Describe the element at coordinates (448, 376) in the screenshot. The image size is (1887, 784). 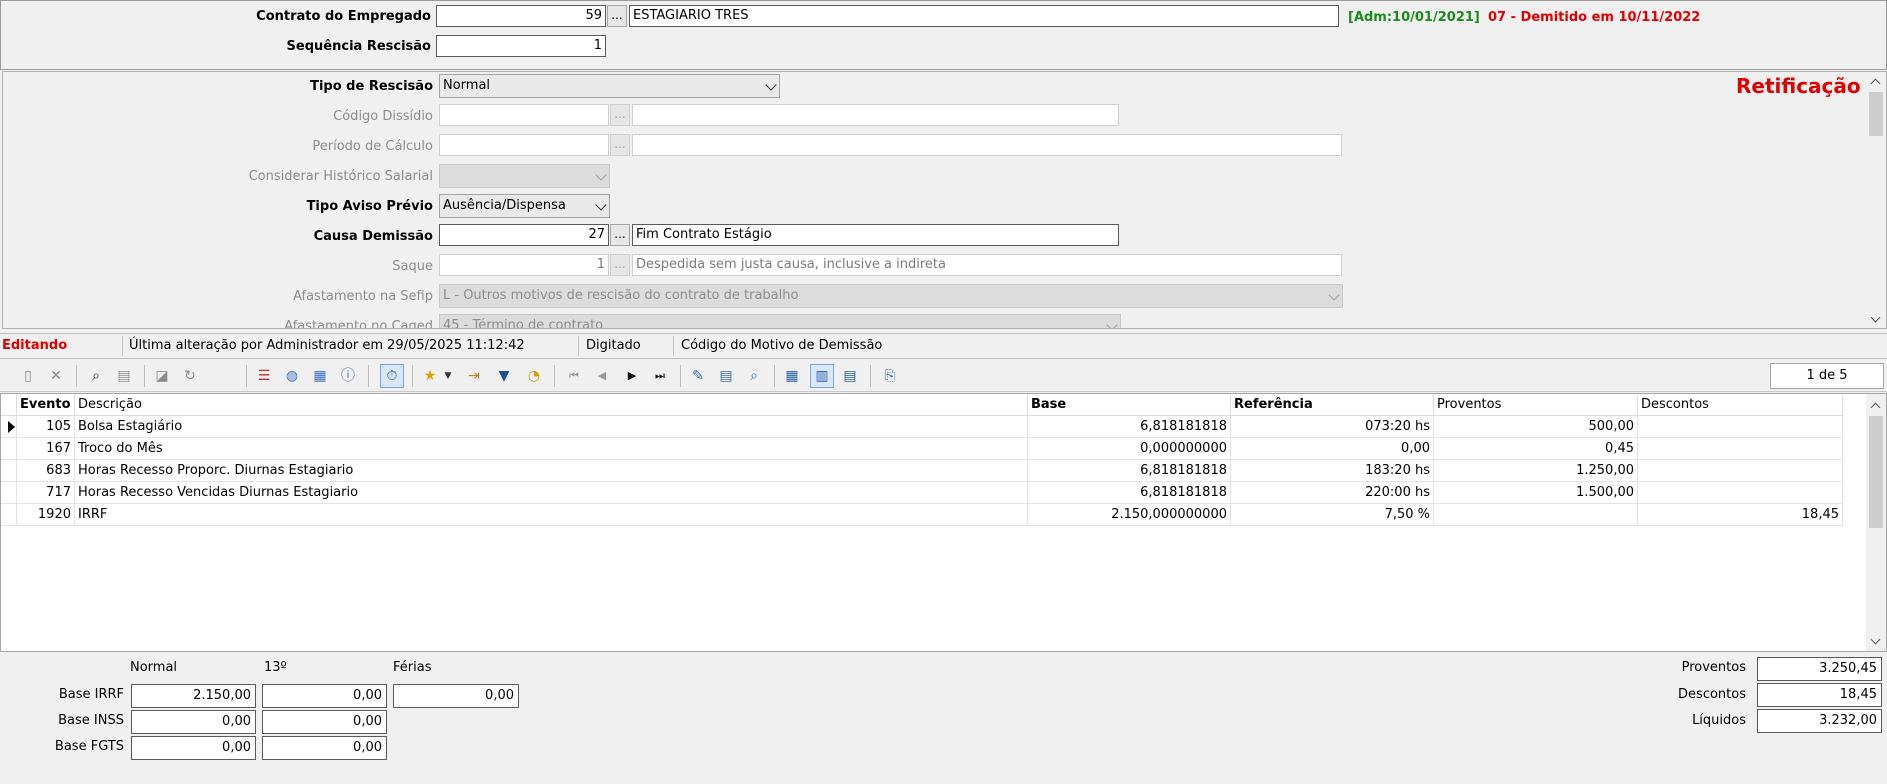
I see `star-dropdown-icon: ▼` at that location.